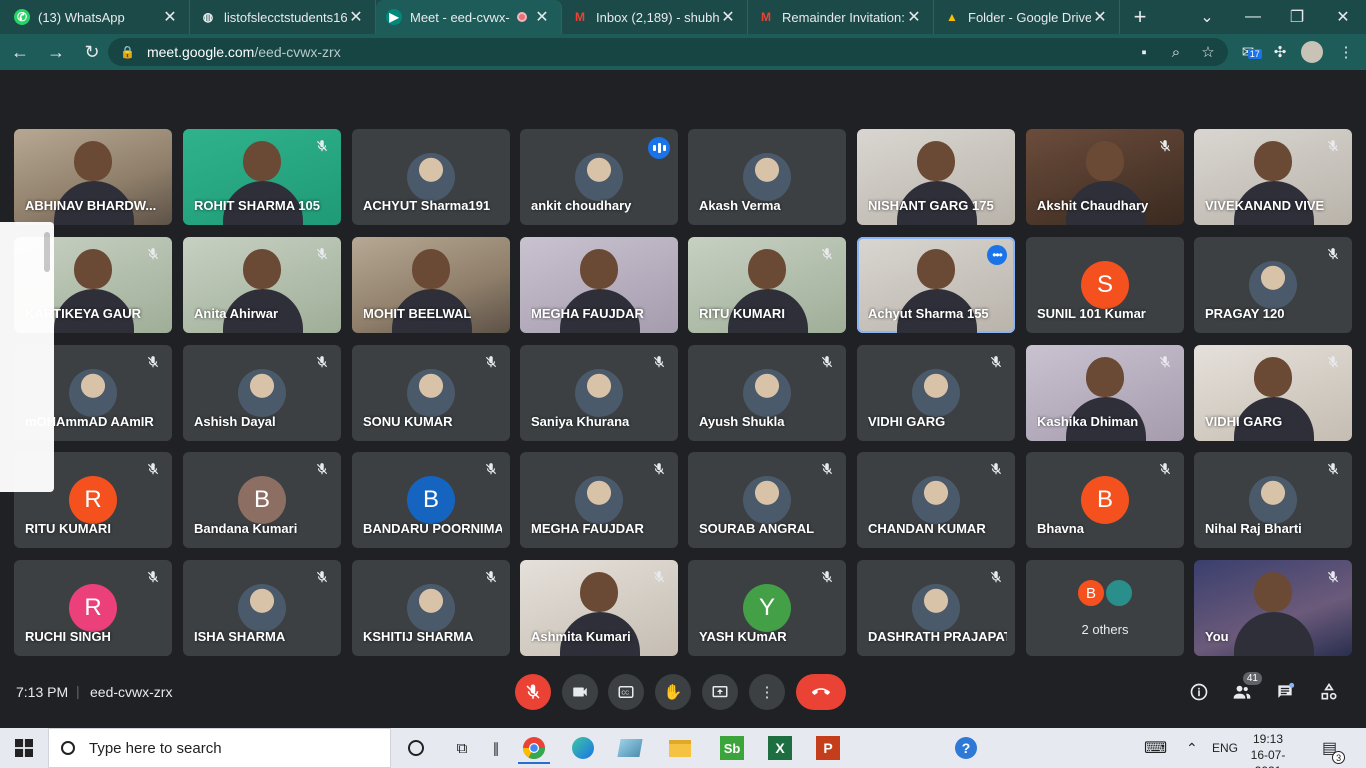 The height and width of the screenshot is (768, 1366). Describe the element at coordinates (767, 692) in the screenshot. I see `more-options-button: ⋮` at that location.